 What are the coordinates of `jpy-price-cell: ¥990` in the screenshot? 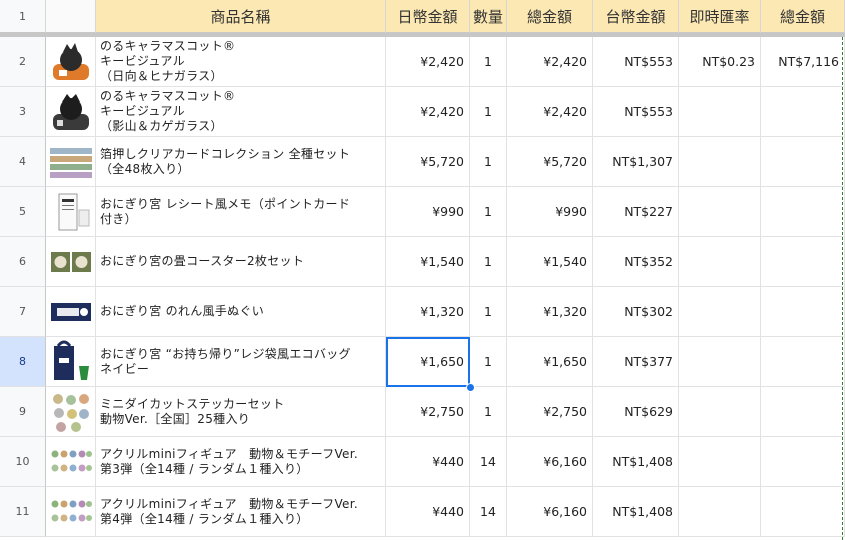 It's located at (428, 212).